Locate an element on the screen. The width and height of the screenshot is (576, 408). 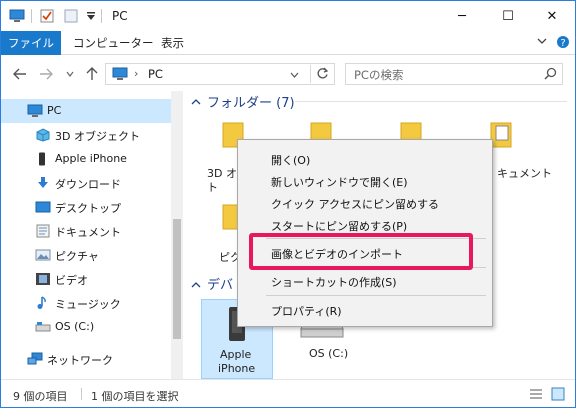
device-label: OS (C:) is located at coordinates (329, 353).